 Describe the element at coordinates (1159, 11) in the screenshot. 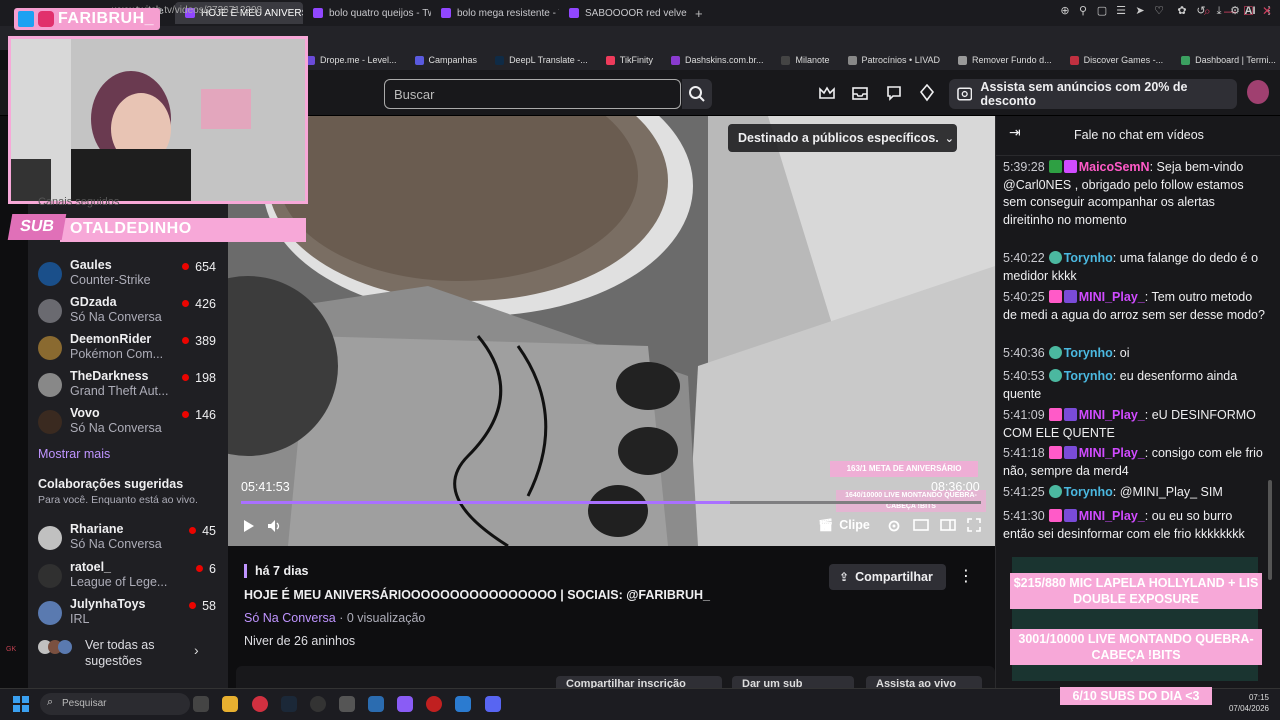

I see `heart-icon: ♡` at that location.